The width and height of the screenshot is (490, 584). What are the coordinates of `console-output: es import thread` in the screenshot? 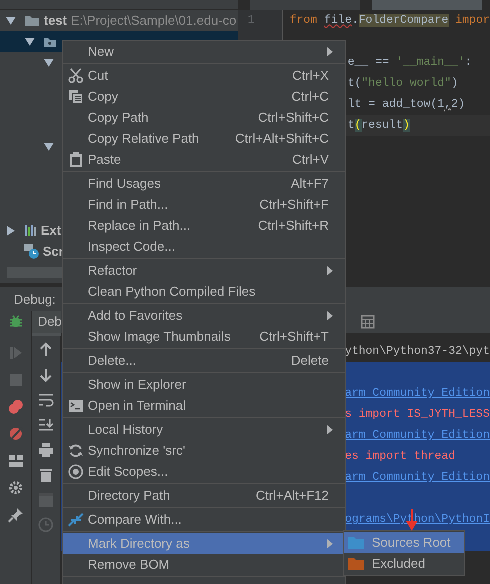 It's located at (400, 456).